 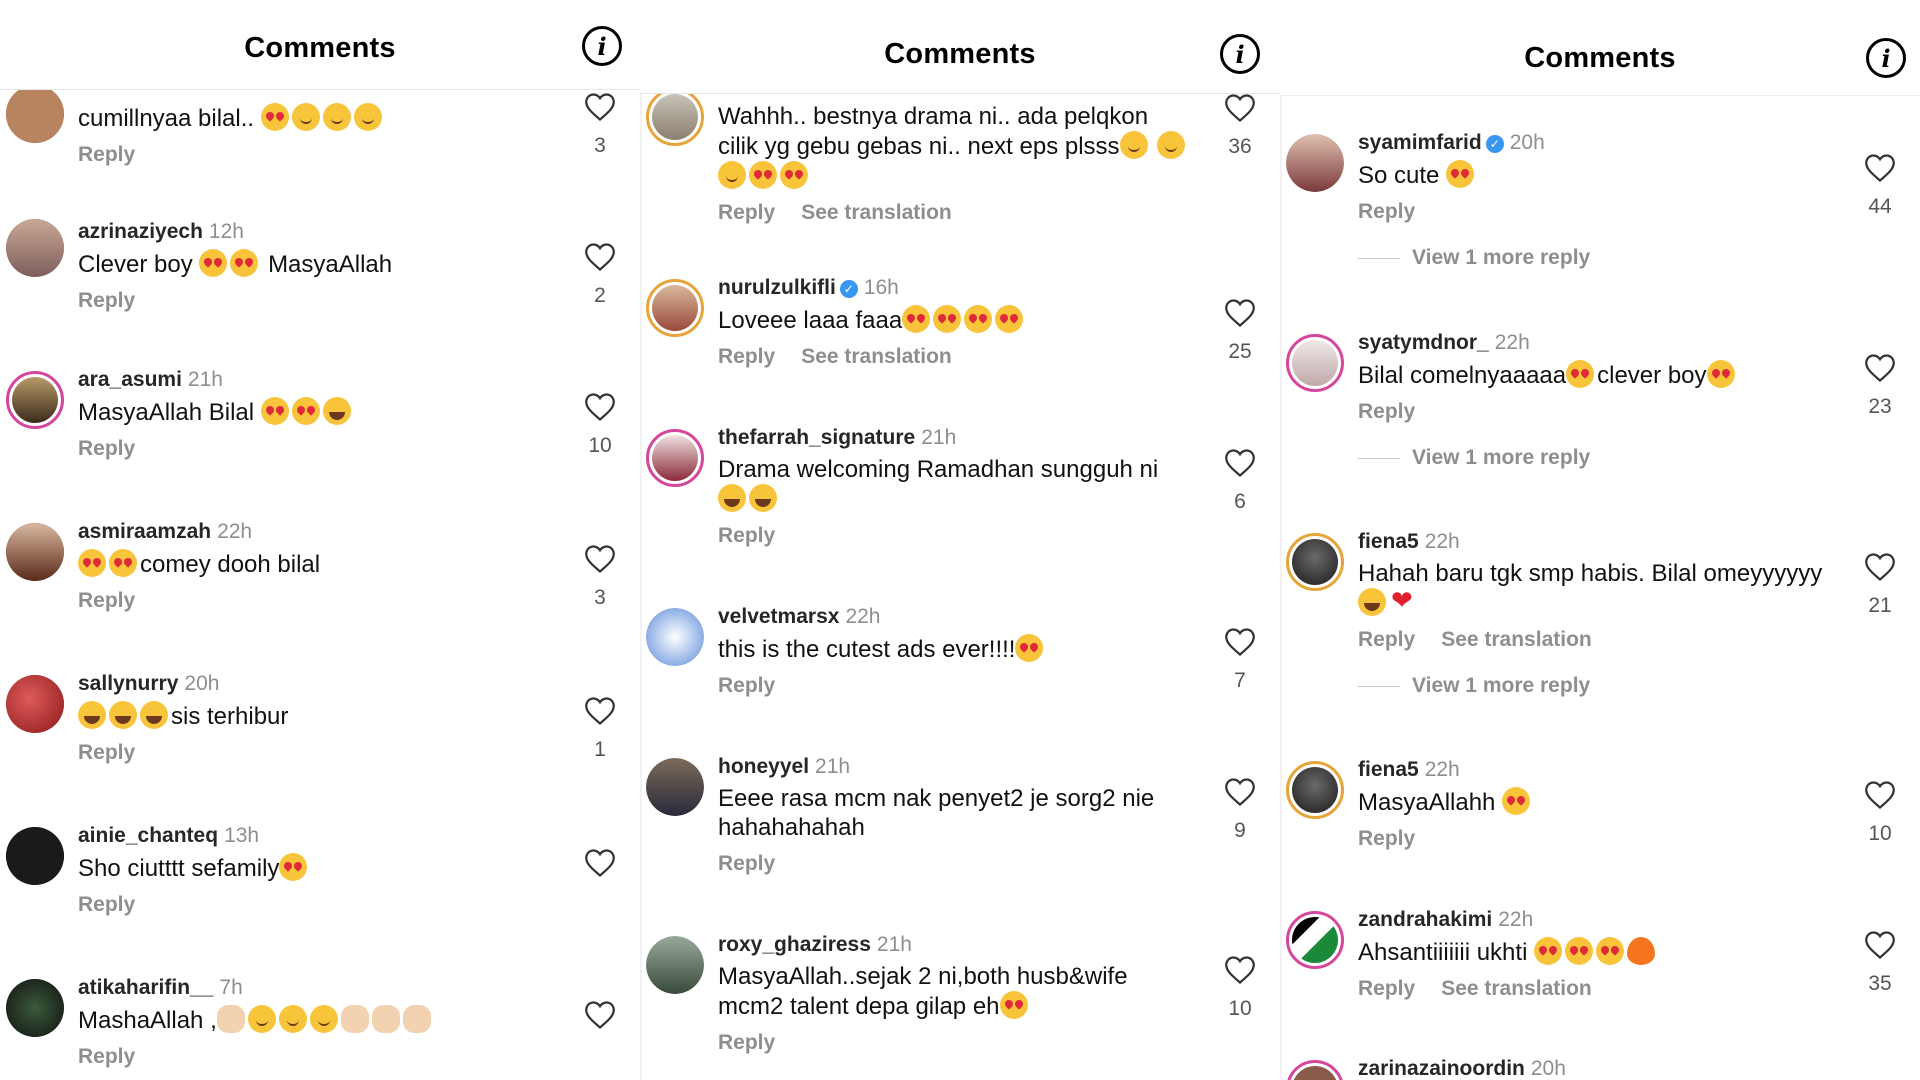 What do you see at coordinates (1441, 1068) in the screenshot?
I see `username: zarinazainoordin` at bounding box center [1441, 1068].